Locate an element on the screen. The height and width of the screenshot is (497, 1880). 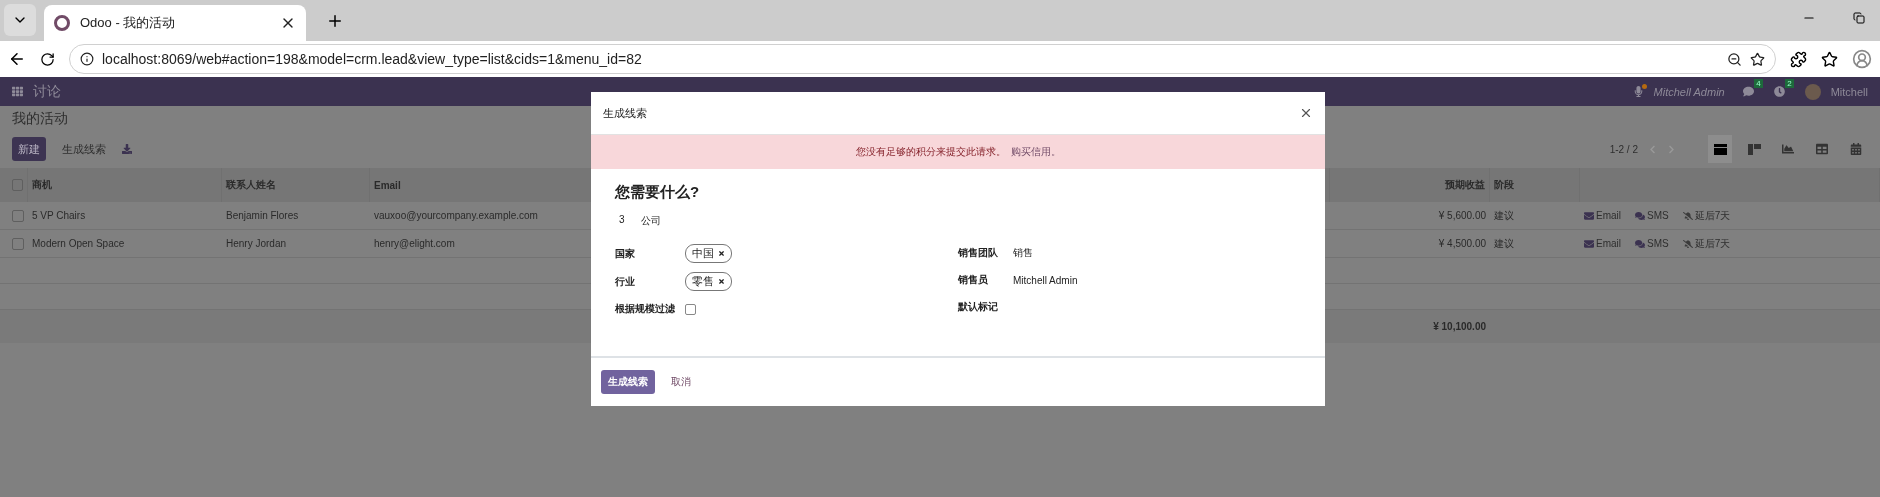
tab-title: Odoo - 我的活动 is located at coordinates (128, 23).